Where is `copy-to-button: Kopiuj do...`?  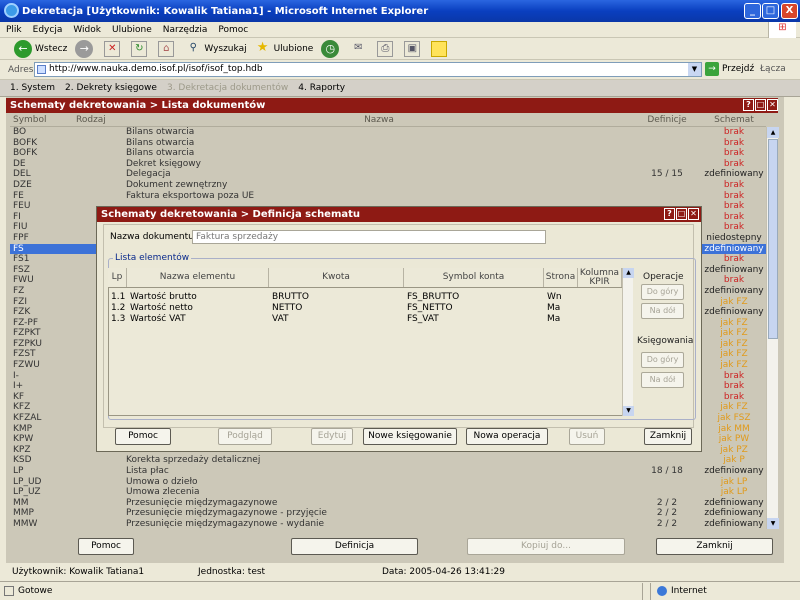
copy-to-button: Kopiuj do... is located at coordinates (546, 546).